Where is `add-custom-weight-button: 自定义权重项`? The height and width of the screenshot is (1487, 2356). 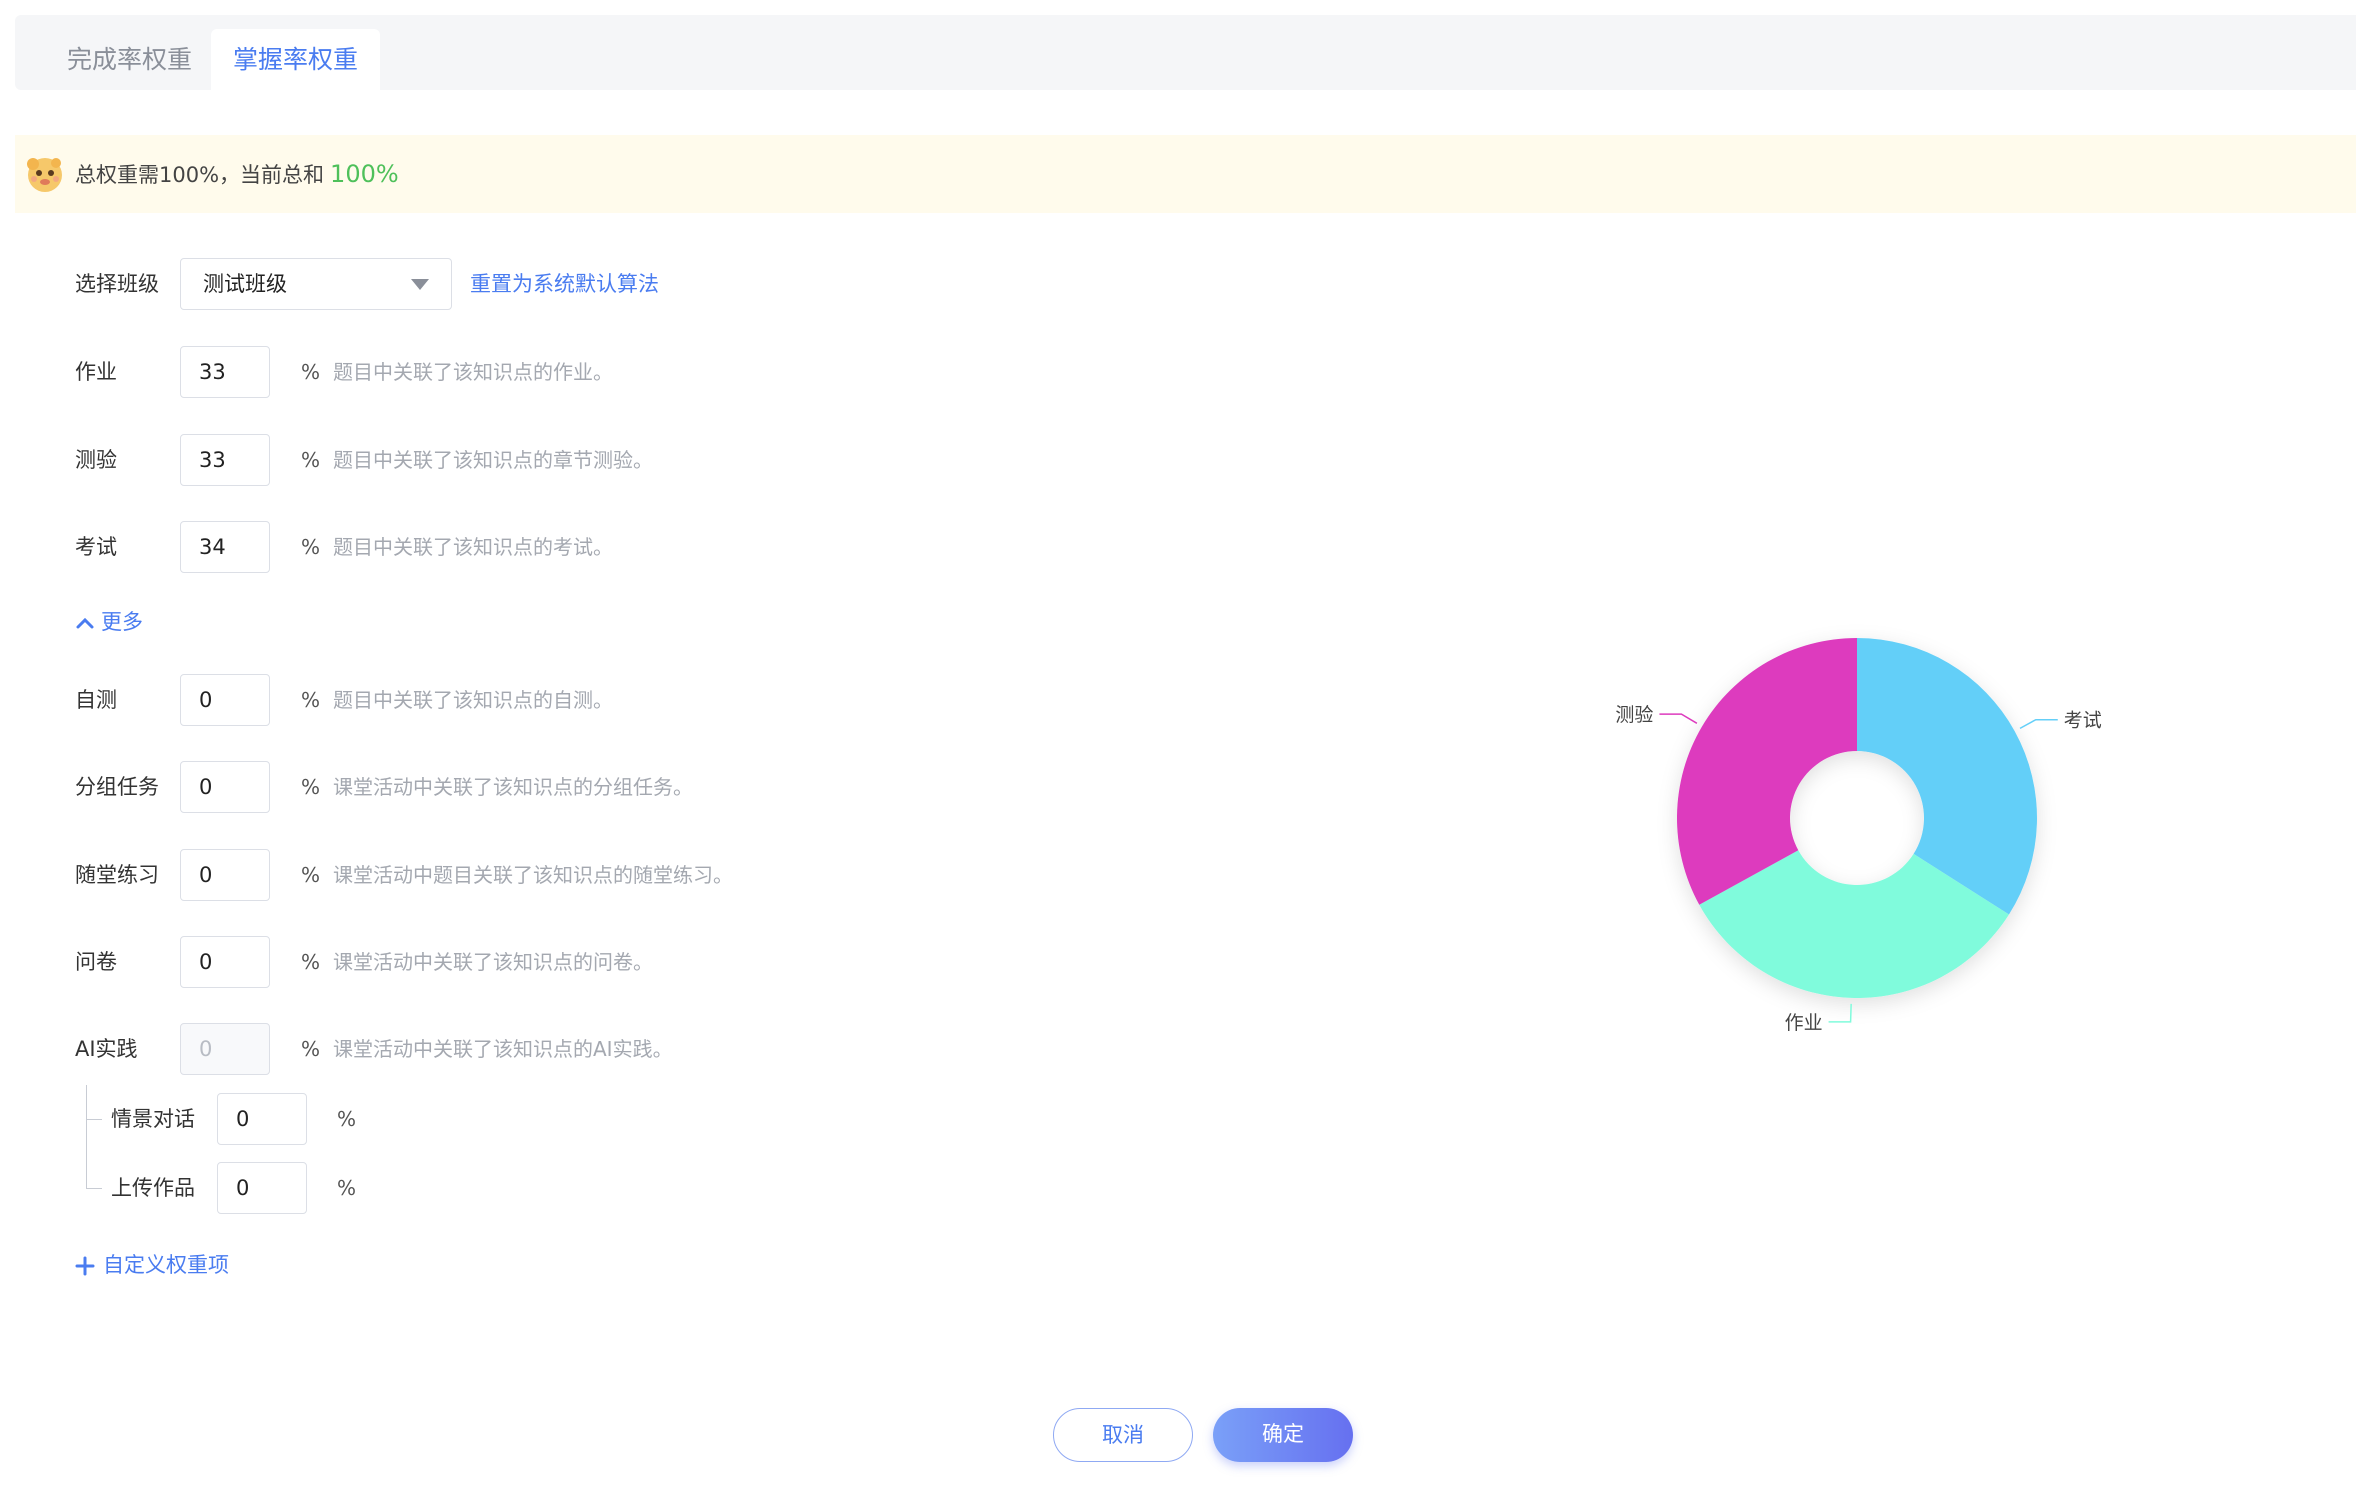 add-custom-weight-button: 自定义权重项 is located at coordinates (152, 1265).